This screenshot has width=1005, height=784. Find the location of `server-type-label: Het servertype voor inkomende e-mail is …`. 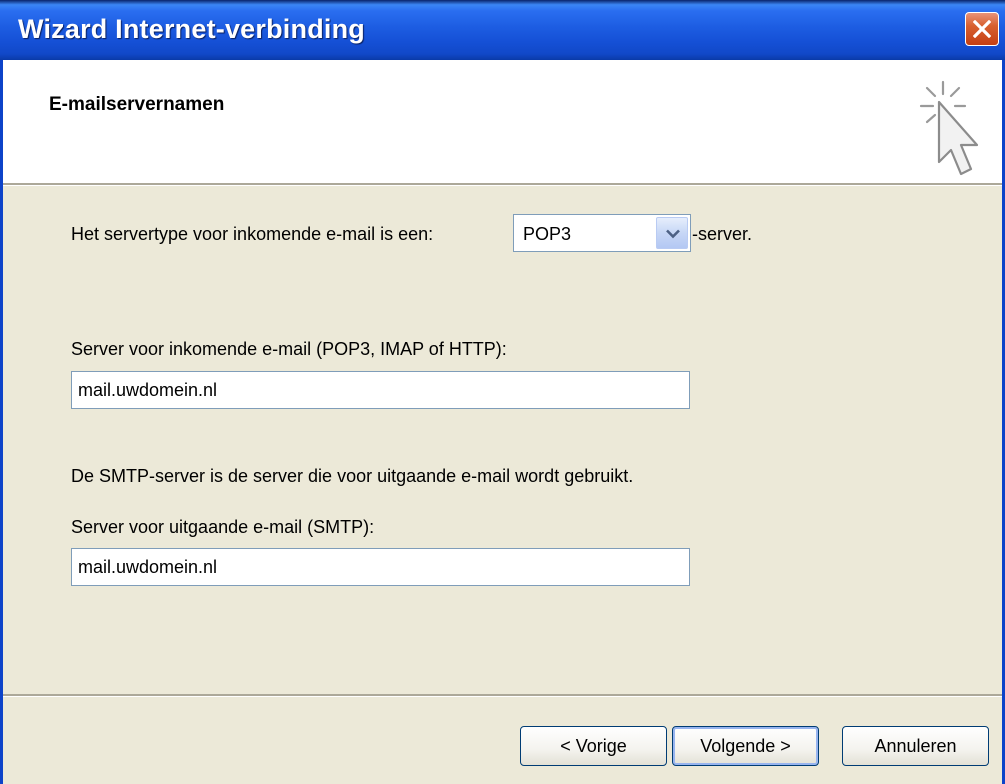

server-type-label: Het servertype voor inkomende e-mail is … is located at coordinates (252, 234).